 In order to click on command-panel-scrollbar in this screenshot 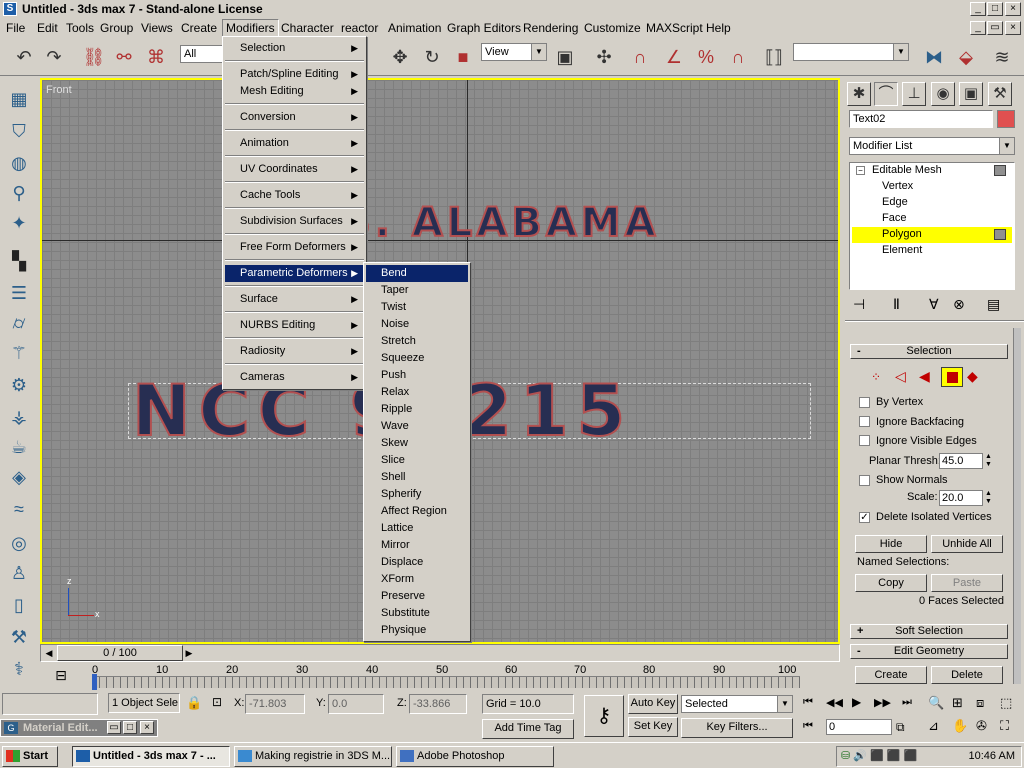, I will do `click(1017, 506)`.